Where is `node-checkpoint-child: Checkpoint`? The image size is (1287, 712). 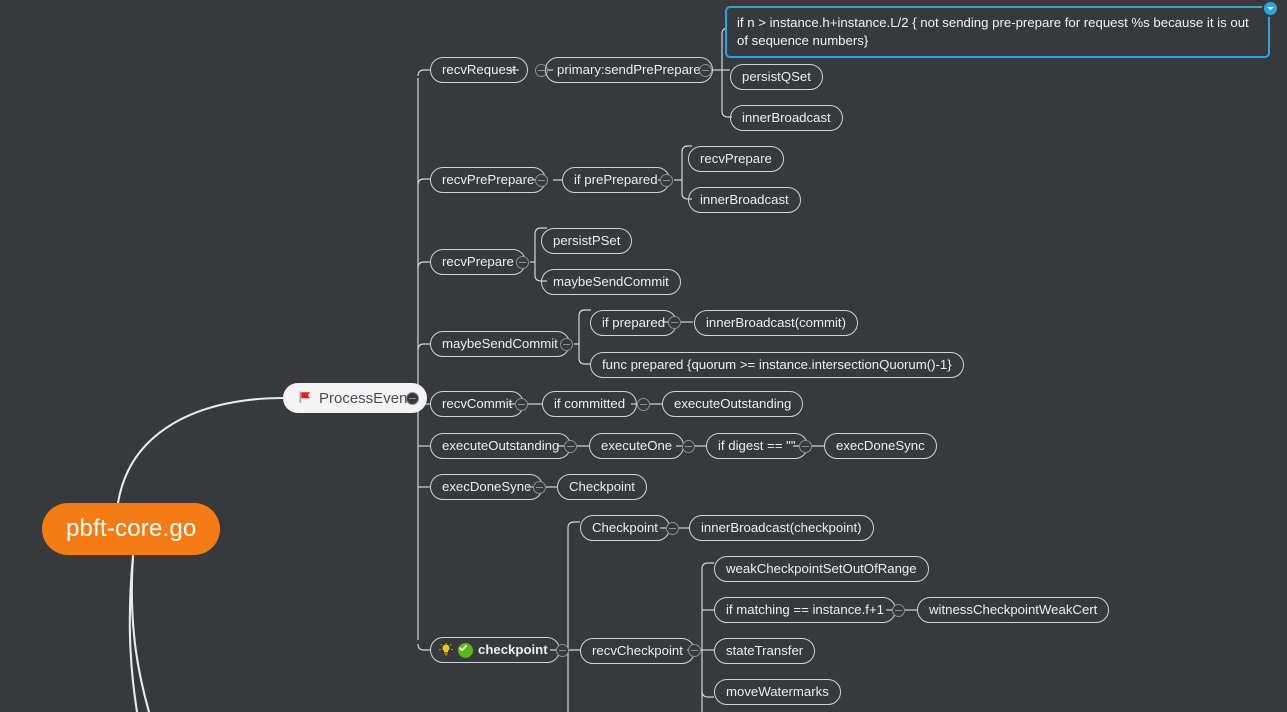 node-checkpoint-child: Checkpoint is located at coordinates (602, 487).